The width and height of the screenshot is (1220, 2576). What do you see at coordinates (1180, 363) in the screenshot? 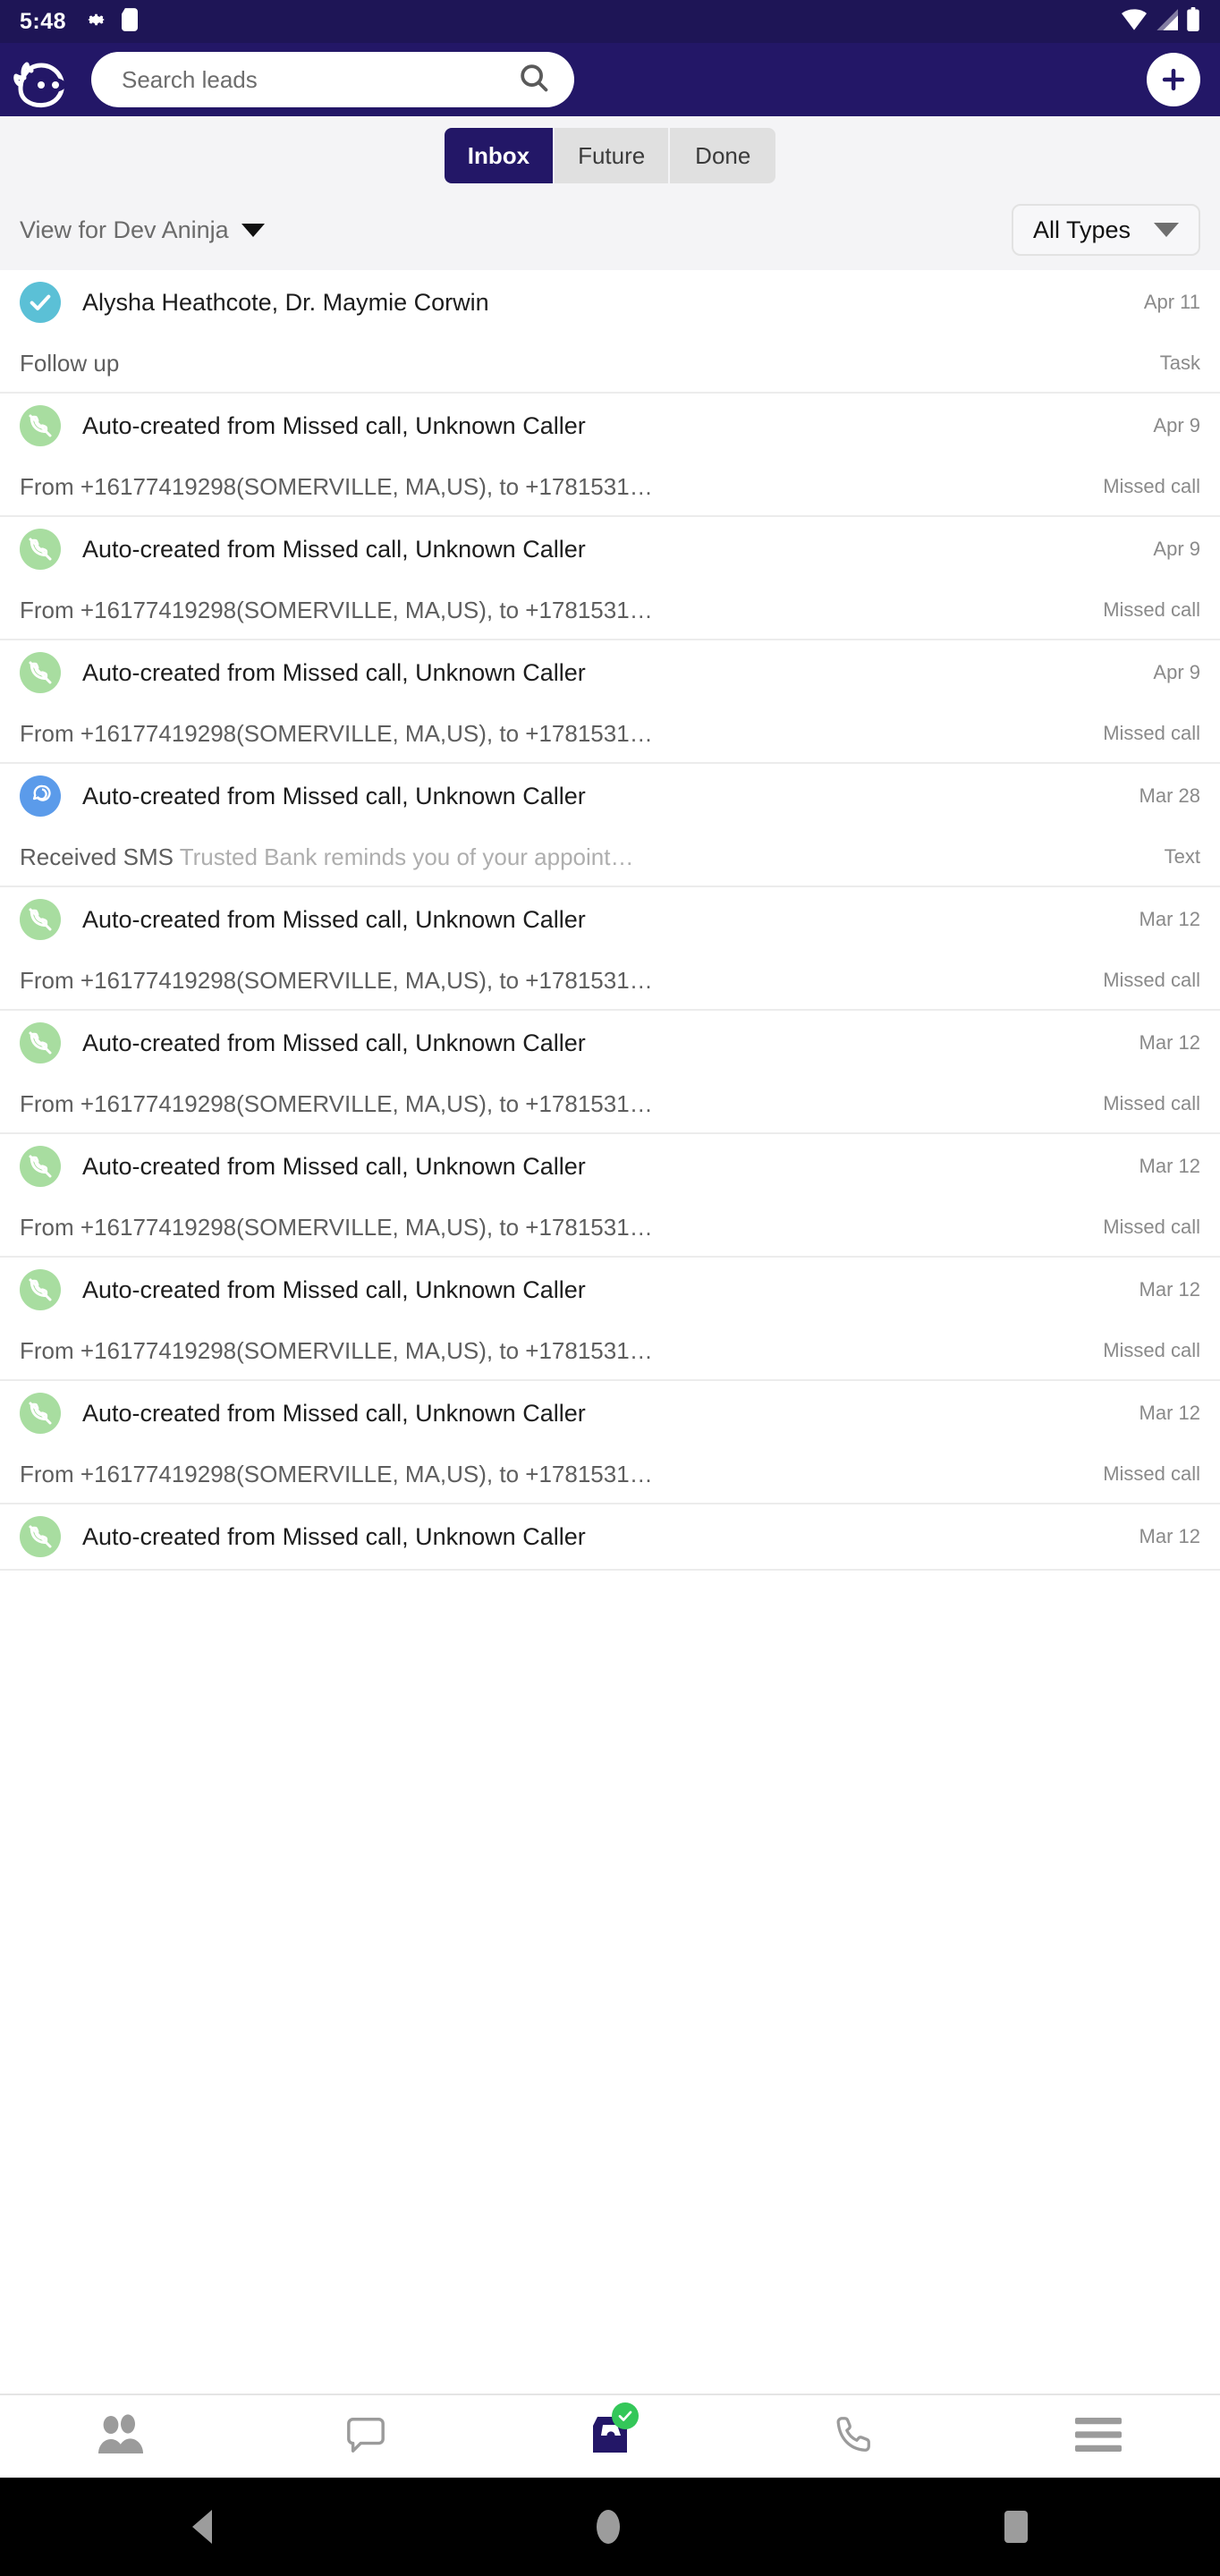
I see `list-item-type-badge: Task` at bounding box center [1180, 363].